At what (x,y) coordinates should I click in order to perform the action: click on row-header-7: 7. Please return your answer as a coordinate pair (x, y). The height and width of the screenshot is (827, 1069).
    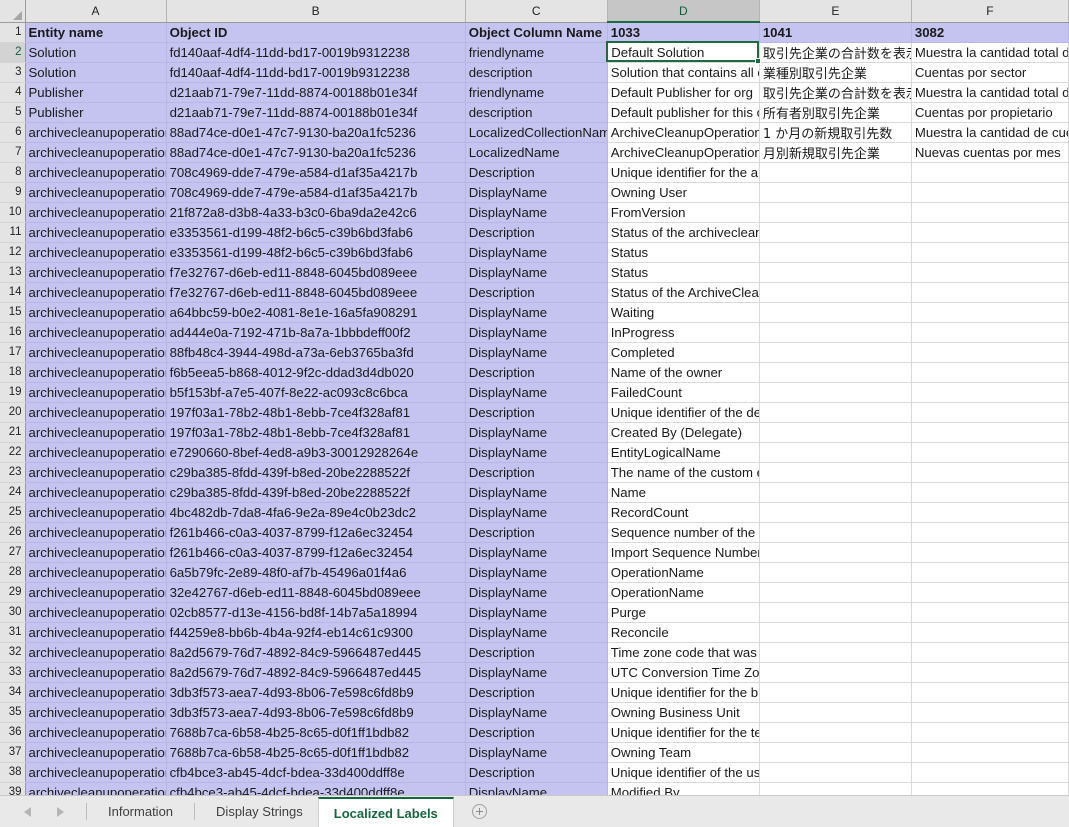
    Looking at the image, I should click on (13, 152).